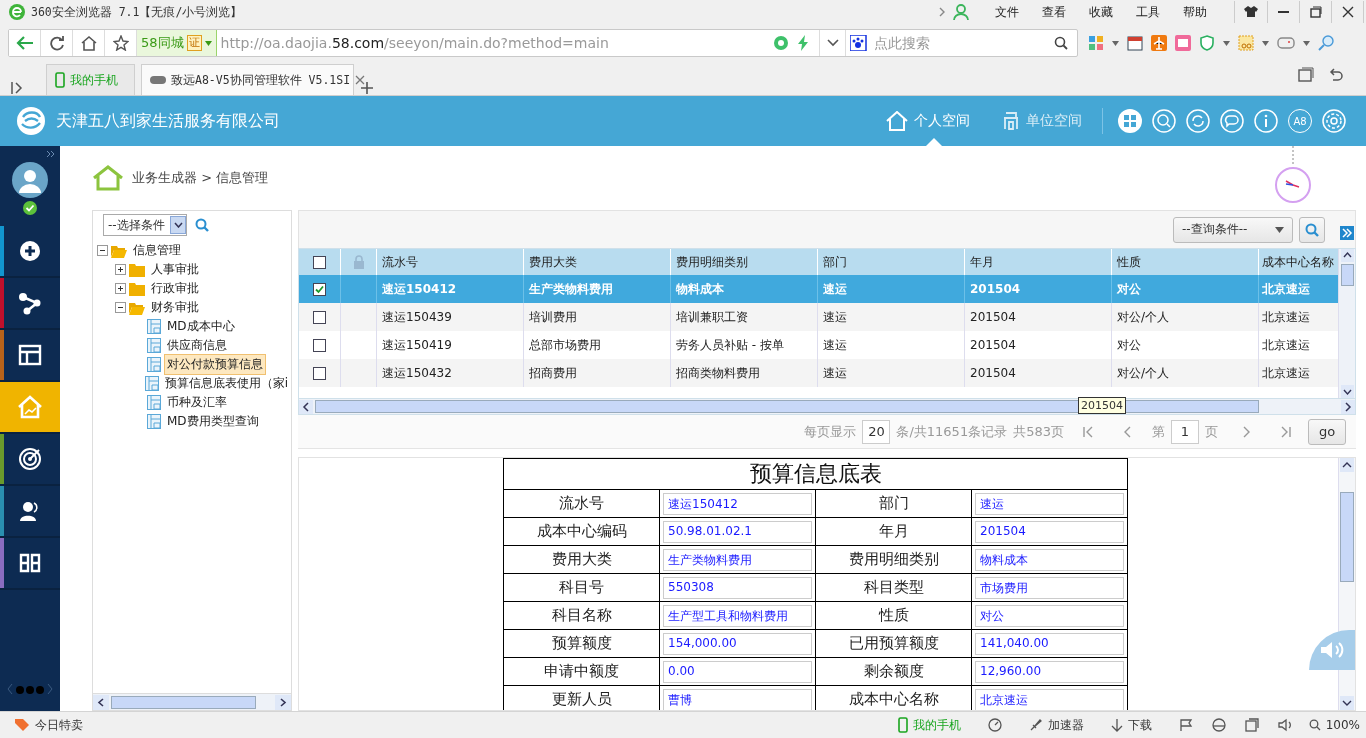 This screenshot has height=738, width=1366. What do you see at coordinates (1266, 121) in the screenshot?
I see `info-icon` at bounding box center [1266, 121].